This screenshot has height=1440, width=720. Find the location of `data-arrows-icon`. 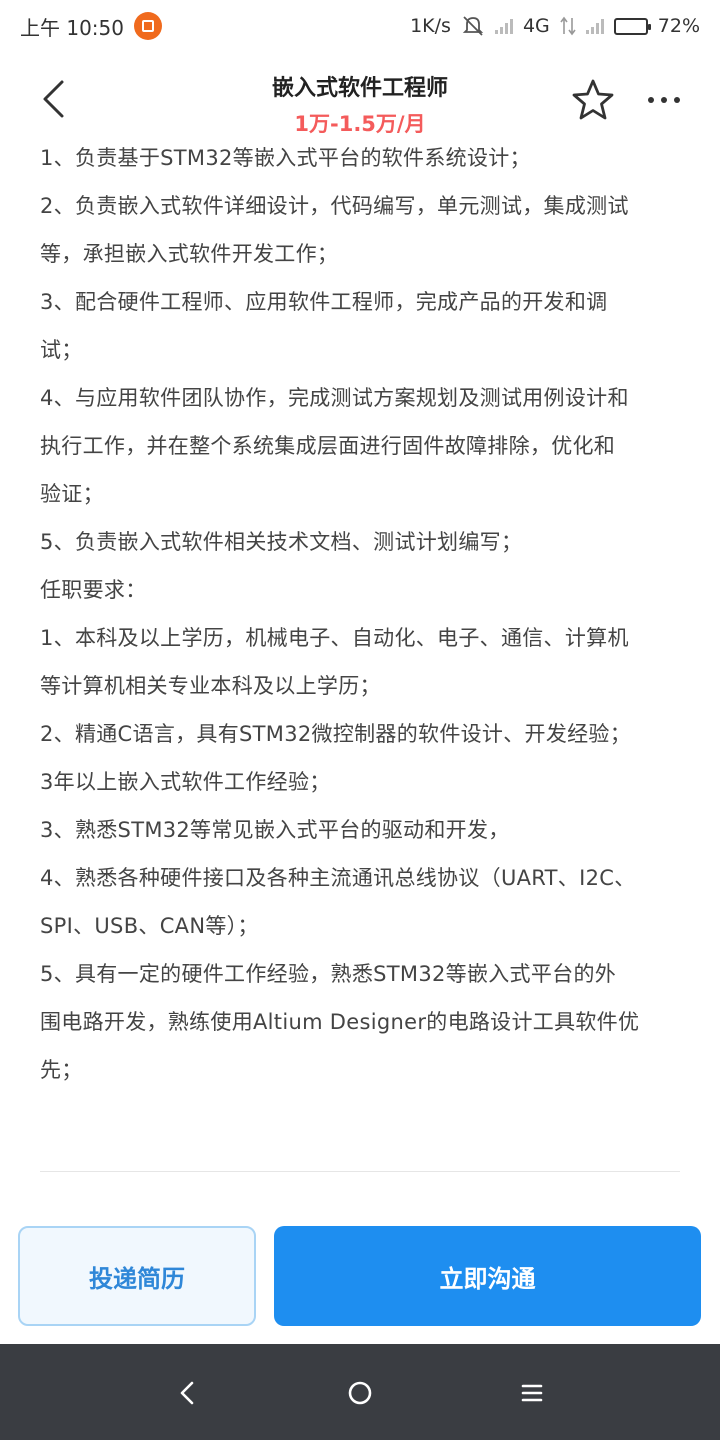

data-arrows-icon is located at coordinates (568, 26).